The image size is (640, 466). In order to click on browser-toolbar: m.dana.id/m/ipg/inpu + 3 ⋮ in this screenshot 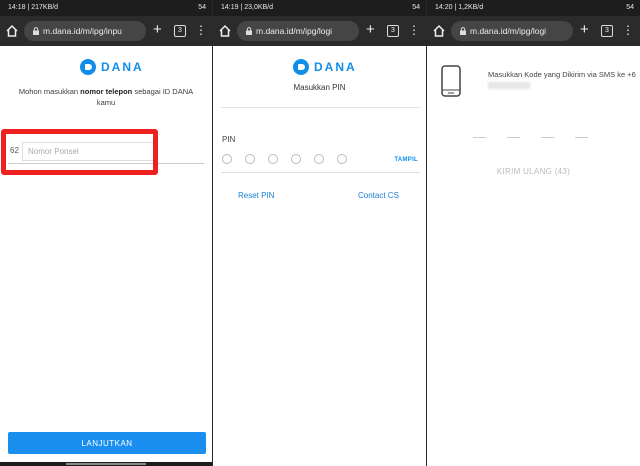, I will do `click(106, 31)`.